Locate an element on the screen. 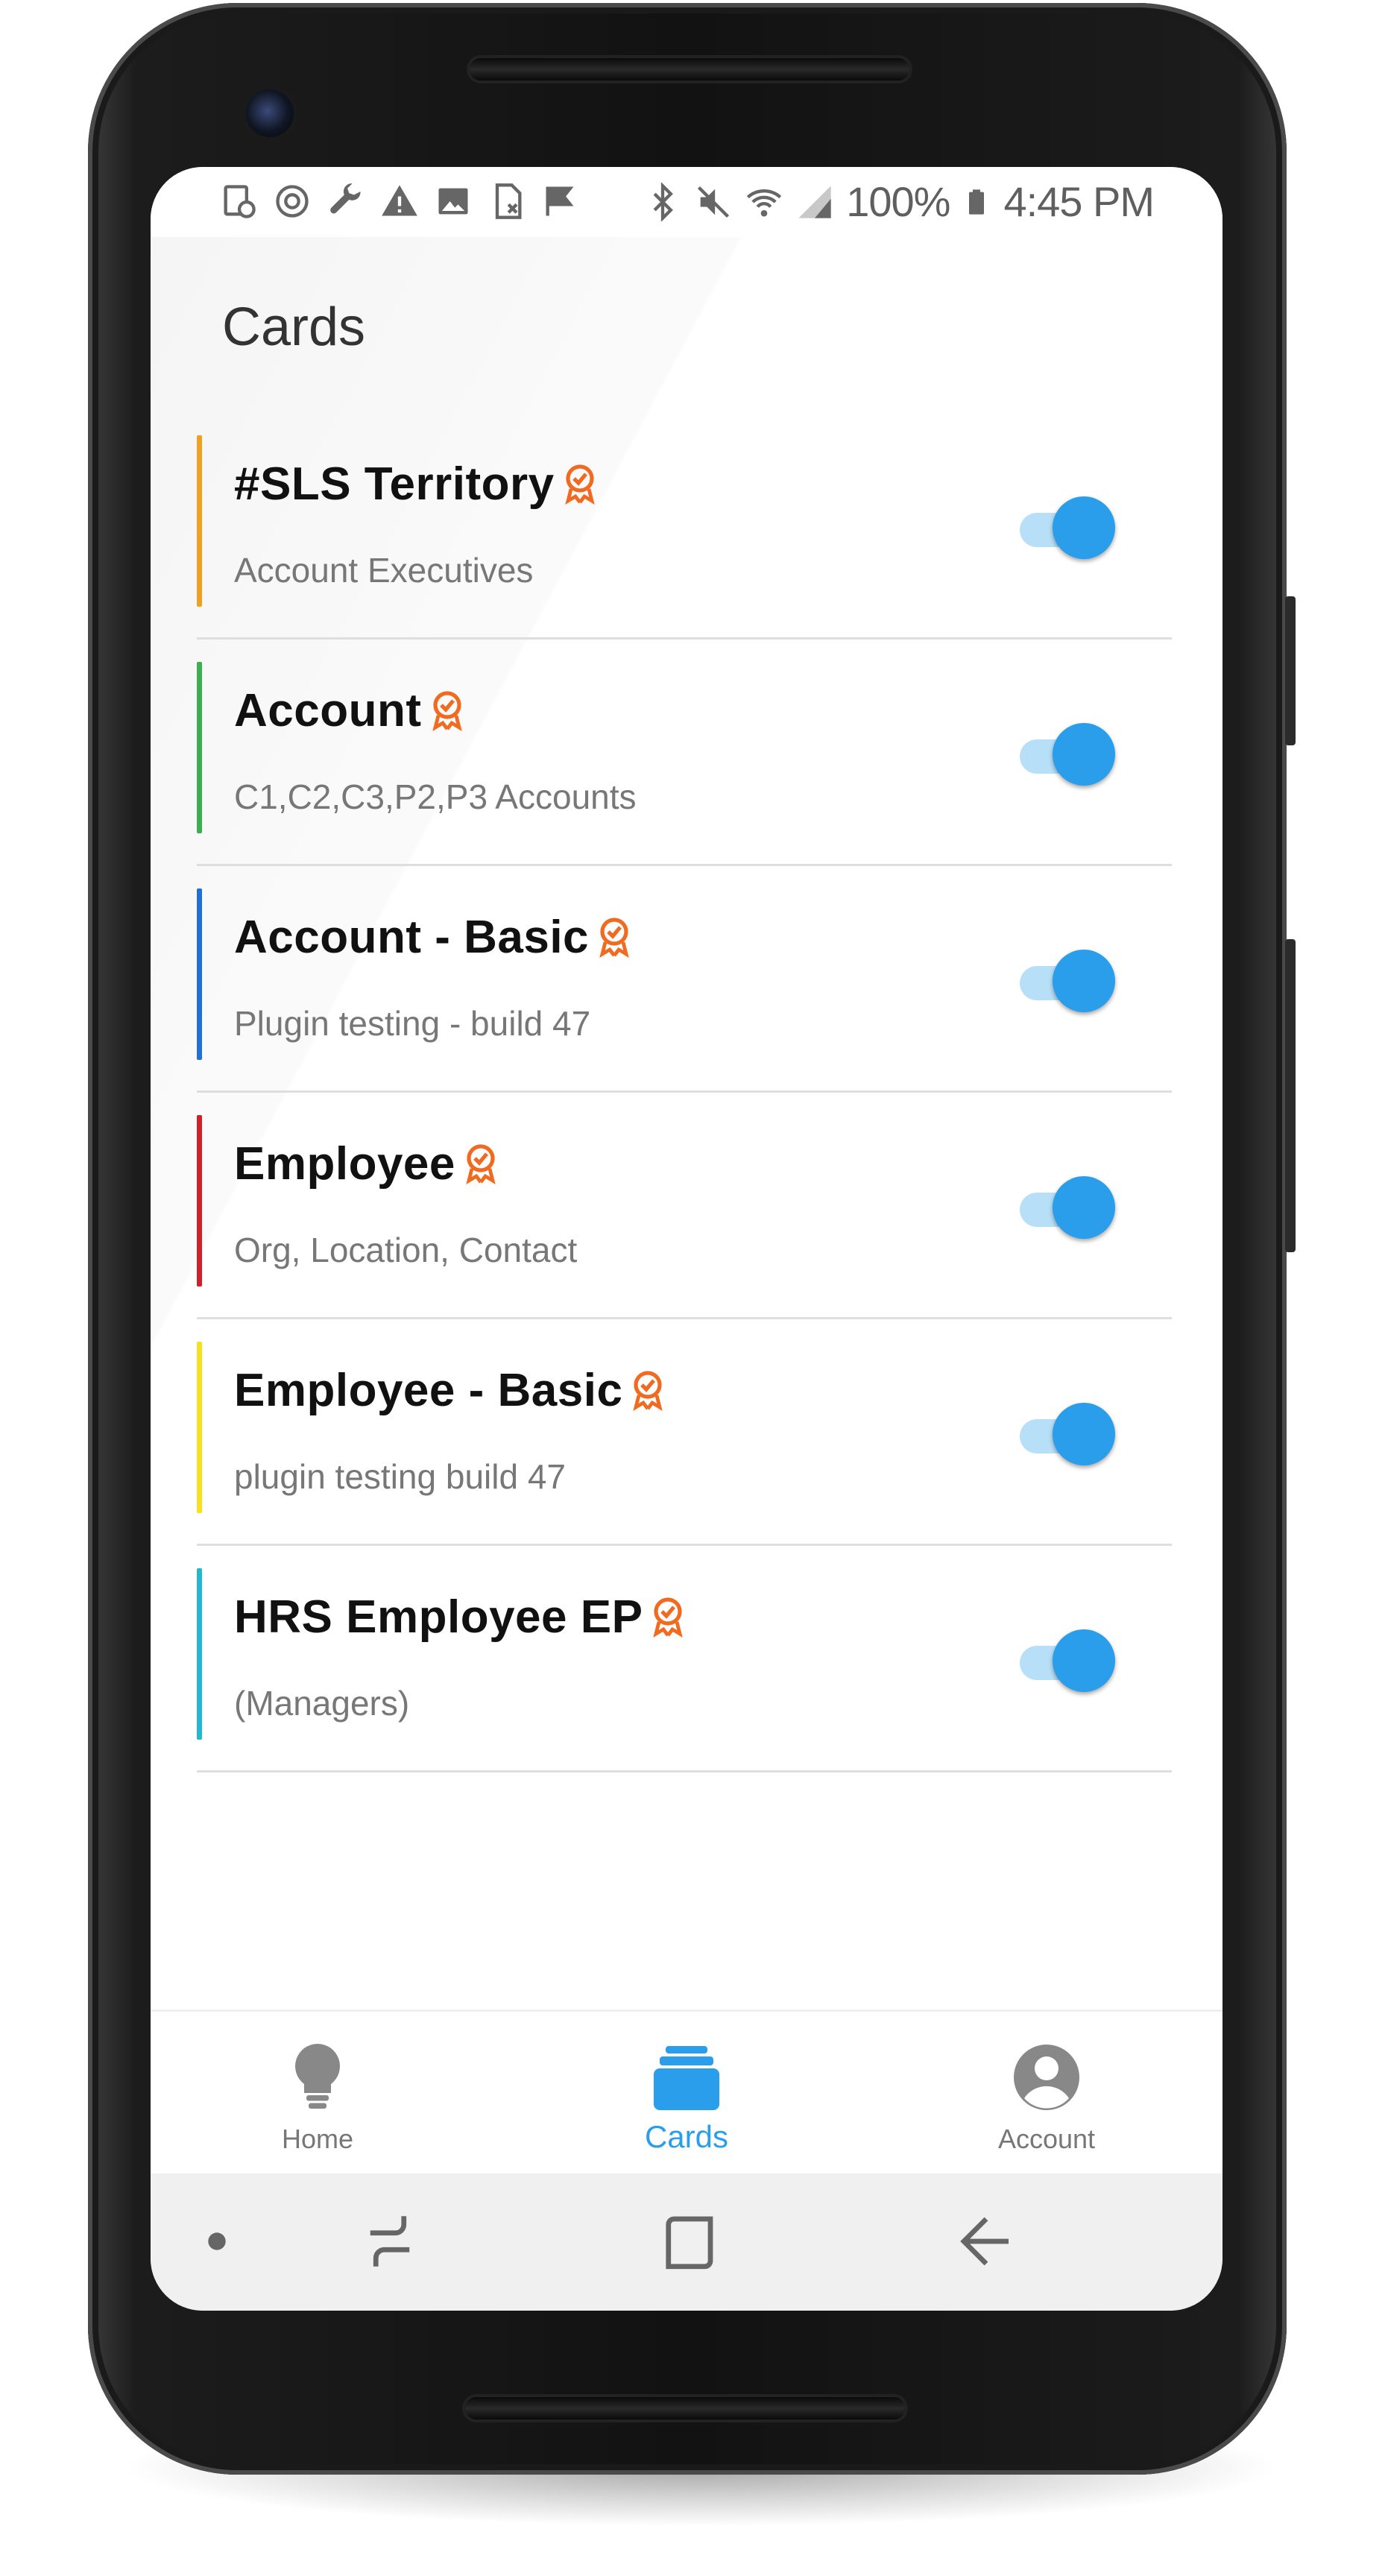 The width and height of the screenshot is (1385, 2576). tab-cards: Cards is located at coordinates (686, 2094).